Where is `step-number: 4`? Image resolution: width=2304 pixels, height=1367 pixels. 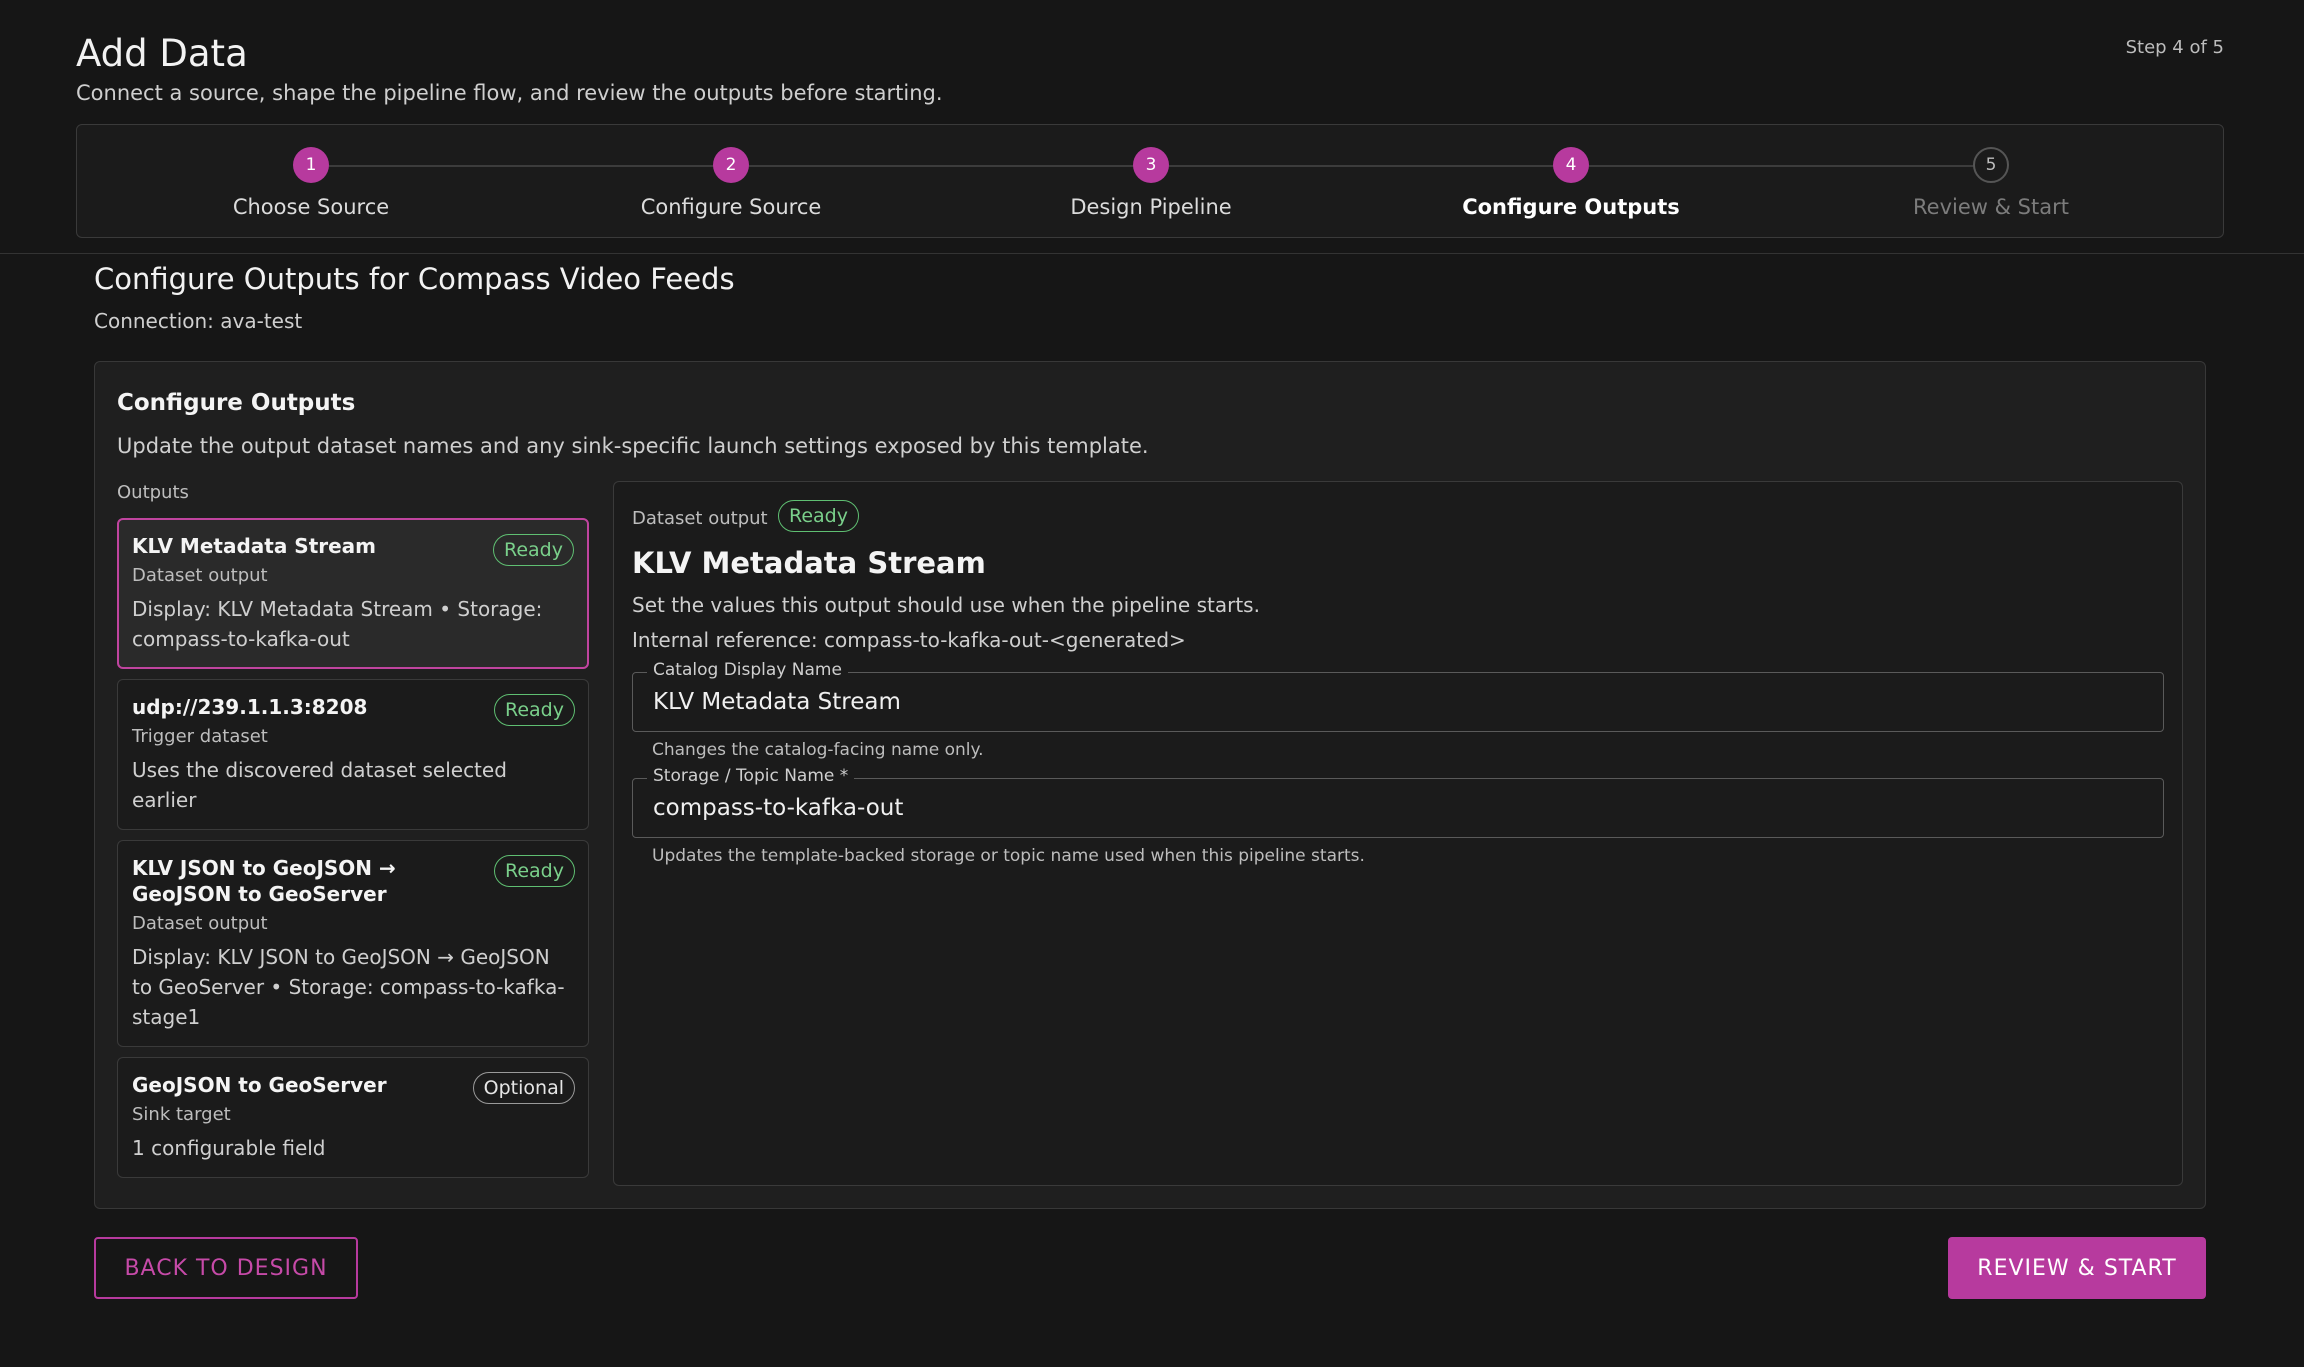 step-number: 4 is located at coordinates (1571, 165).